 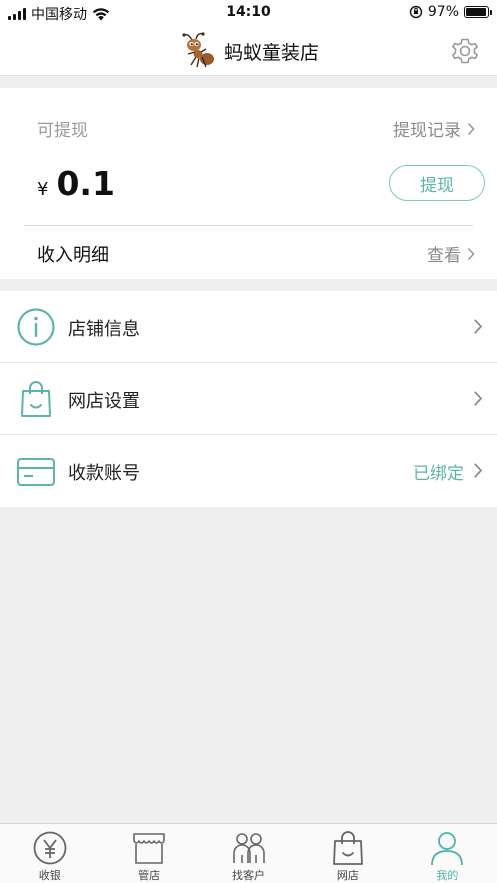 What do you see at coordinates (438, 474) in the screenshot?
I see `bound-status: 已绑定` at bounding box center [438, 474].